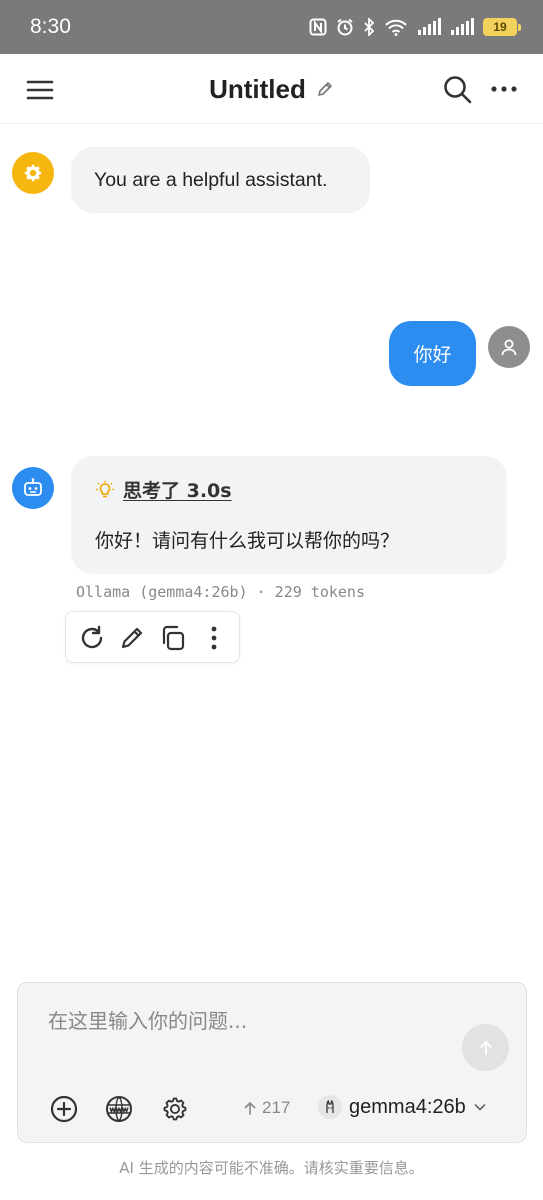 The image size is (543, 1200). I want to click on user-message-text: 你好, so click(432, 355).